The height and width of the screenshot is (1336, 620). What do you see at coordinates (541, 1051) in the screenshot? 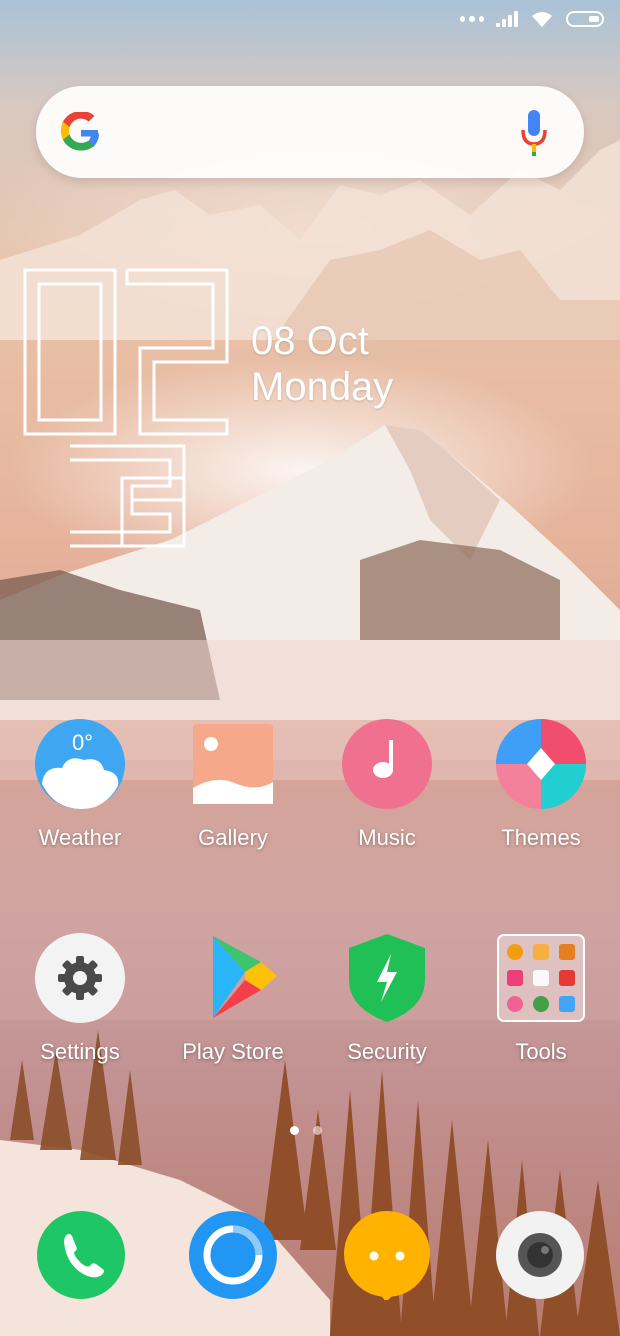
I see `app-label: Tools` at bounding box center [541, 1051].